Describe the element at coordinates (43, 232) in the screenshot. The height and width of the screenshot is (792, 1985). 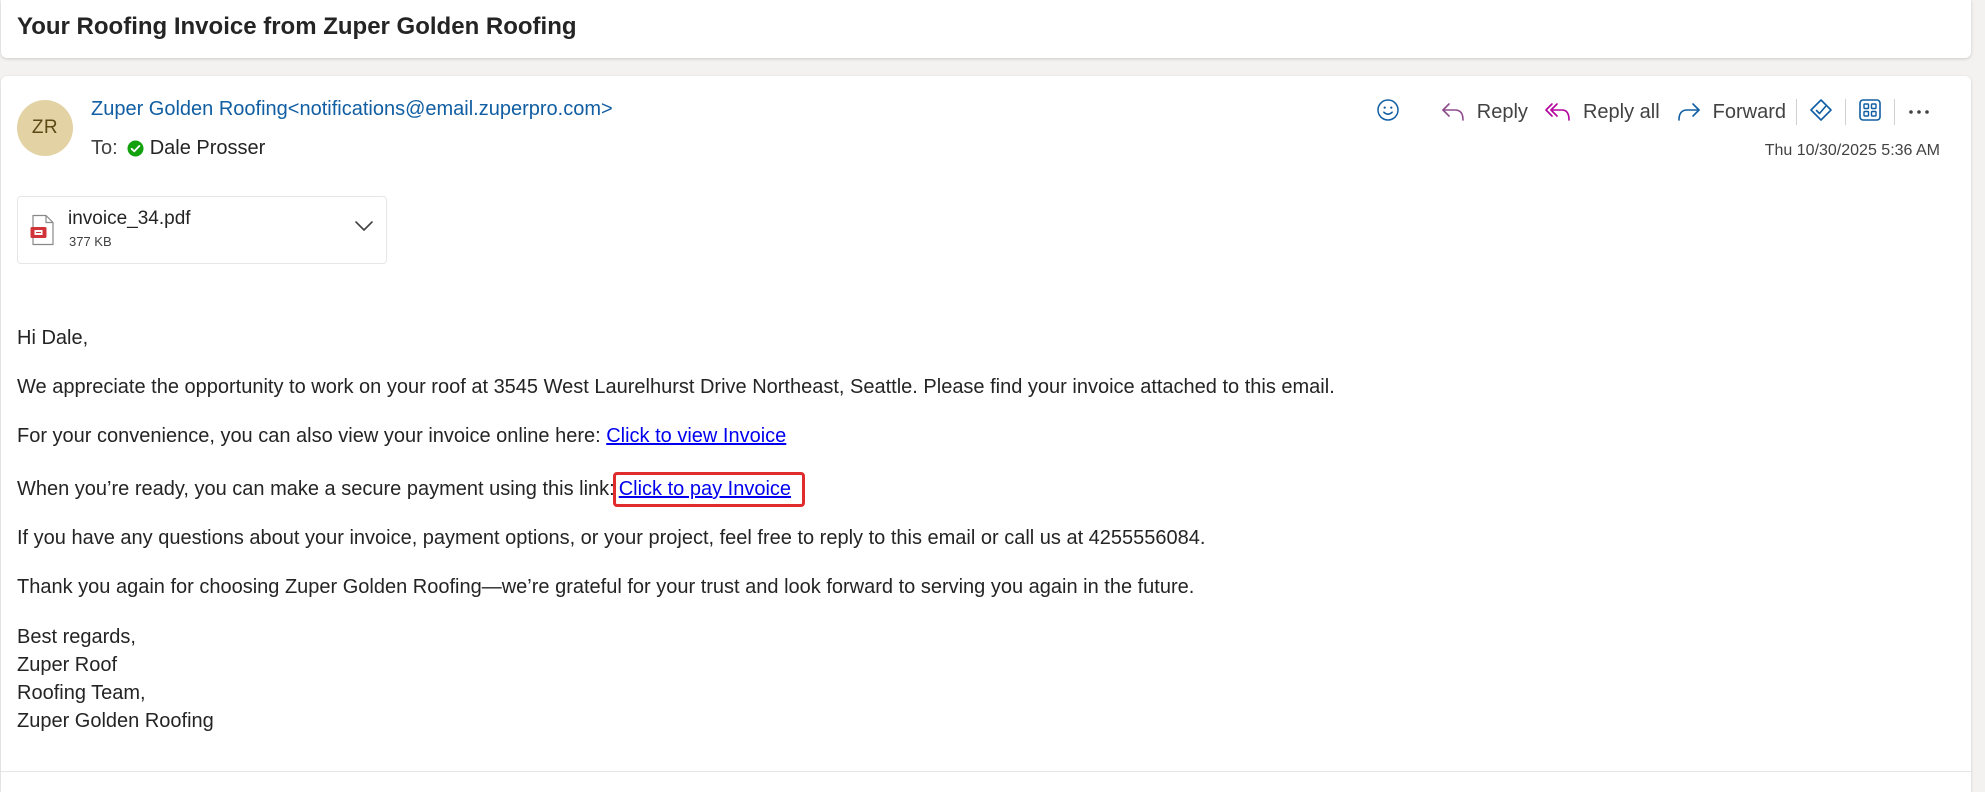
I see `pdf-icon` at that location.